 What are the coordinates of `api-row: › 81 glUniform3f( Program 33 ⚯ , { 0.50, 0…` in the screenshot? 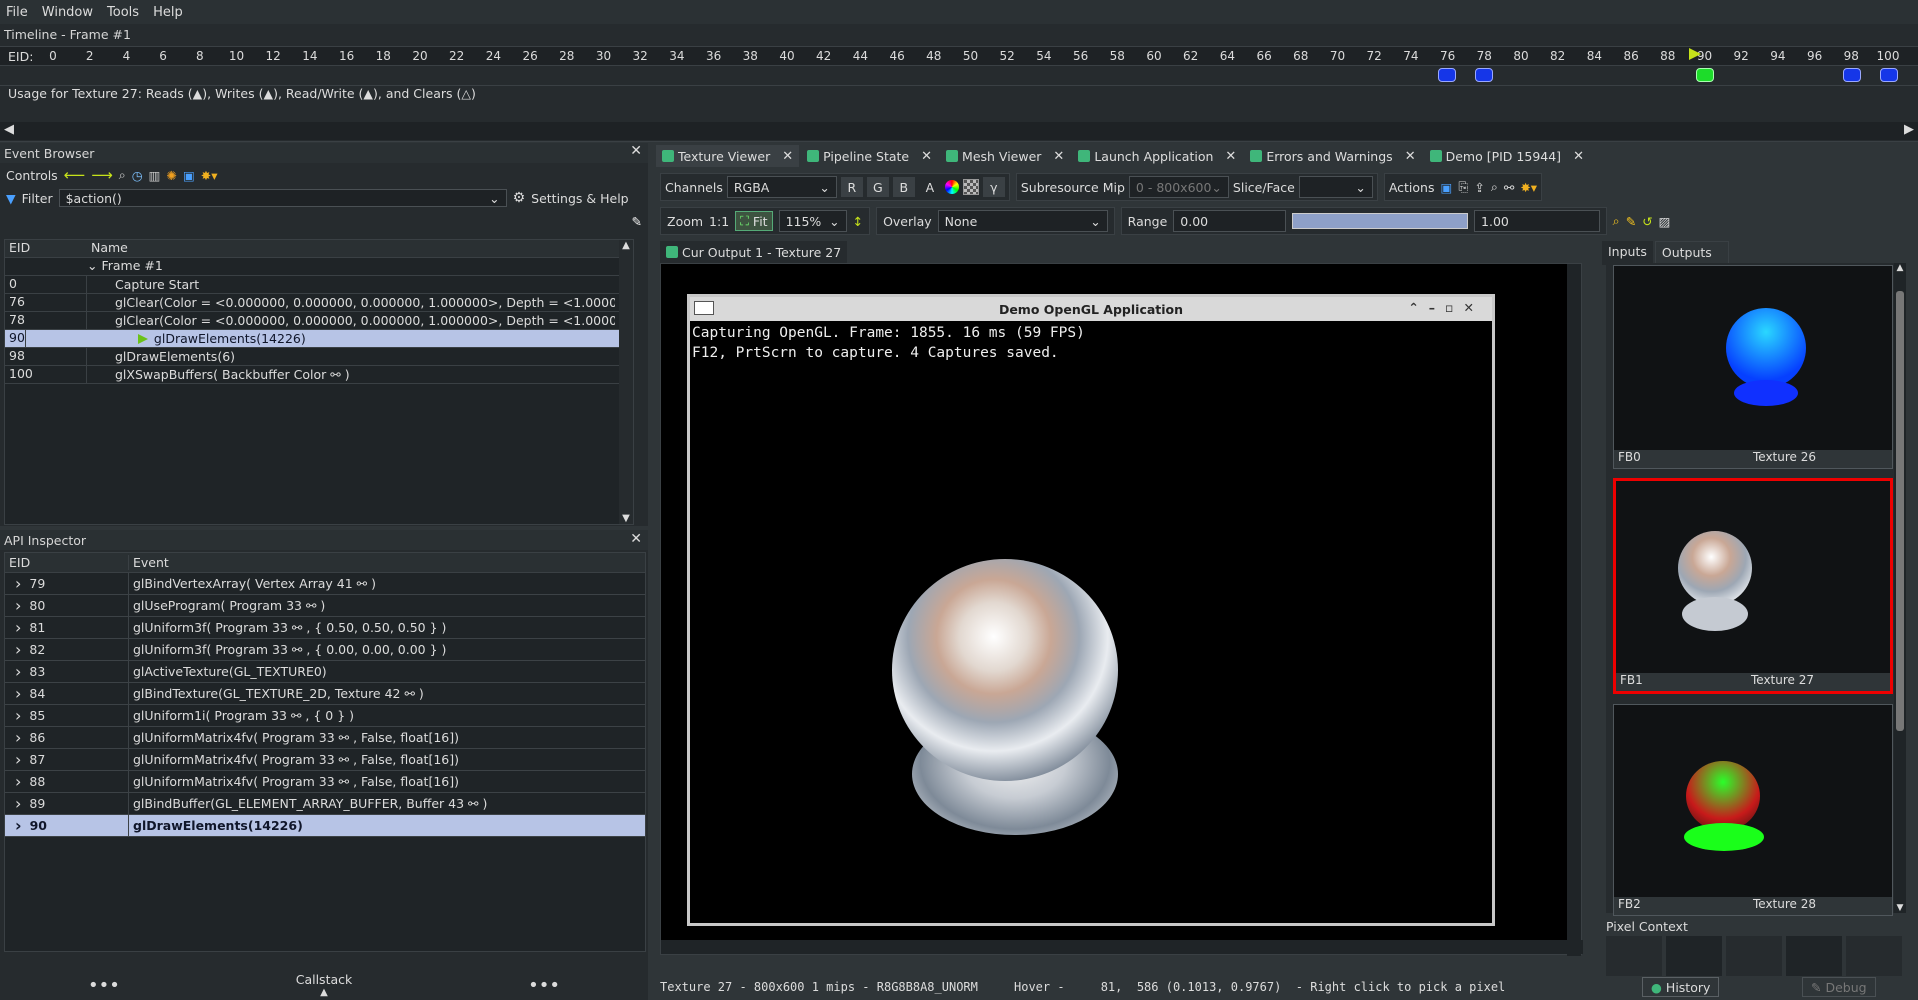 It's located at (325, 628).